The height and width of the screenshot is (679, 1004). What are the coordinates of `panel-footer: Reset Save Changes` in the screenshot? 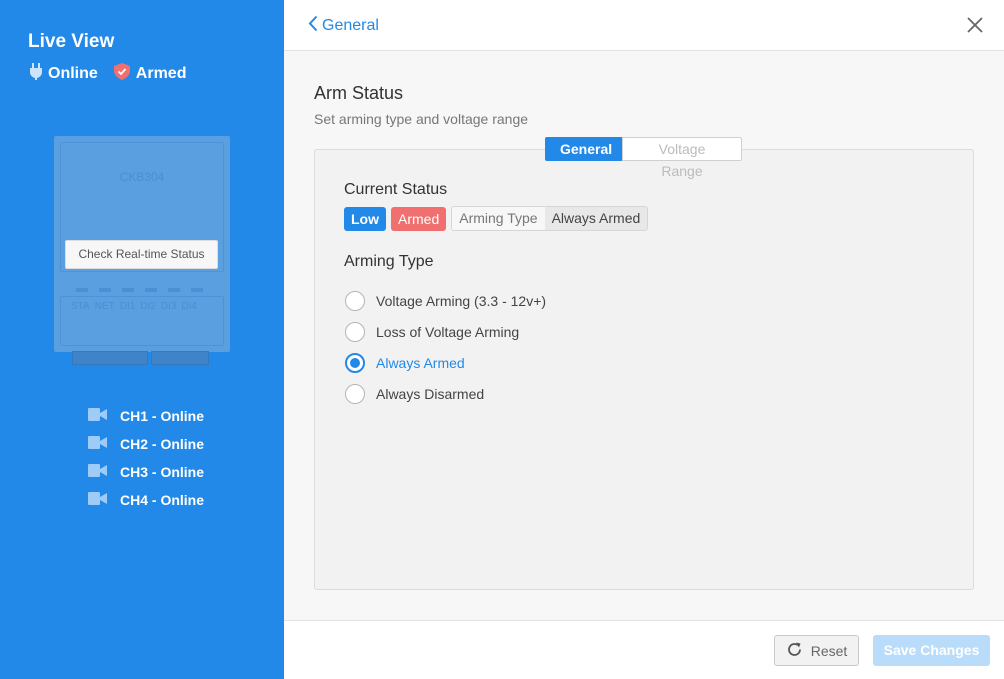 It's located at (644, 649).